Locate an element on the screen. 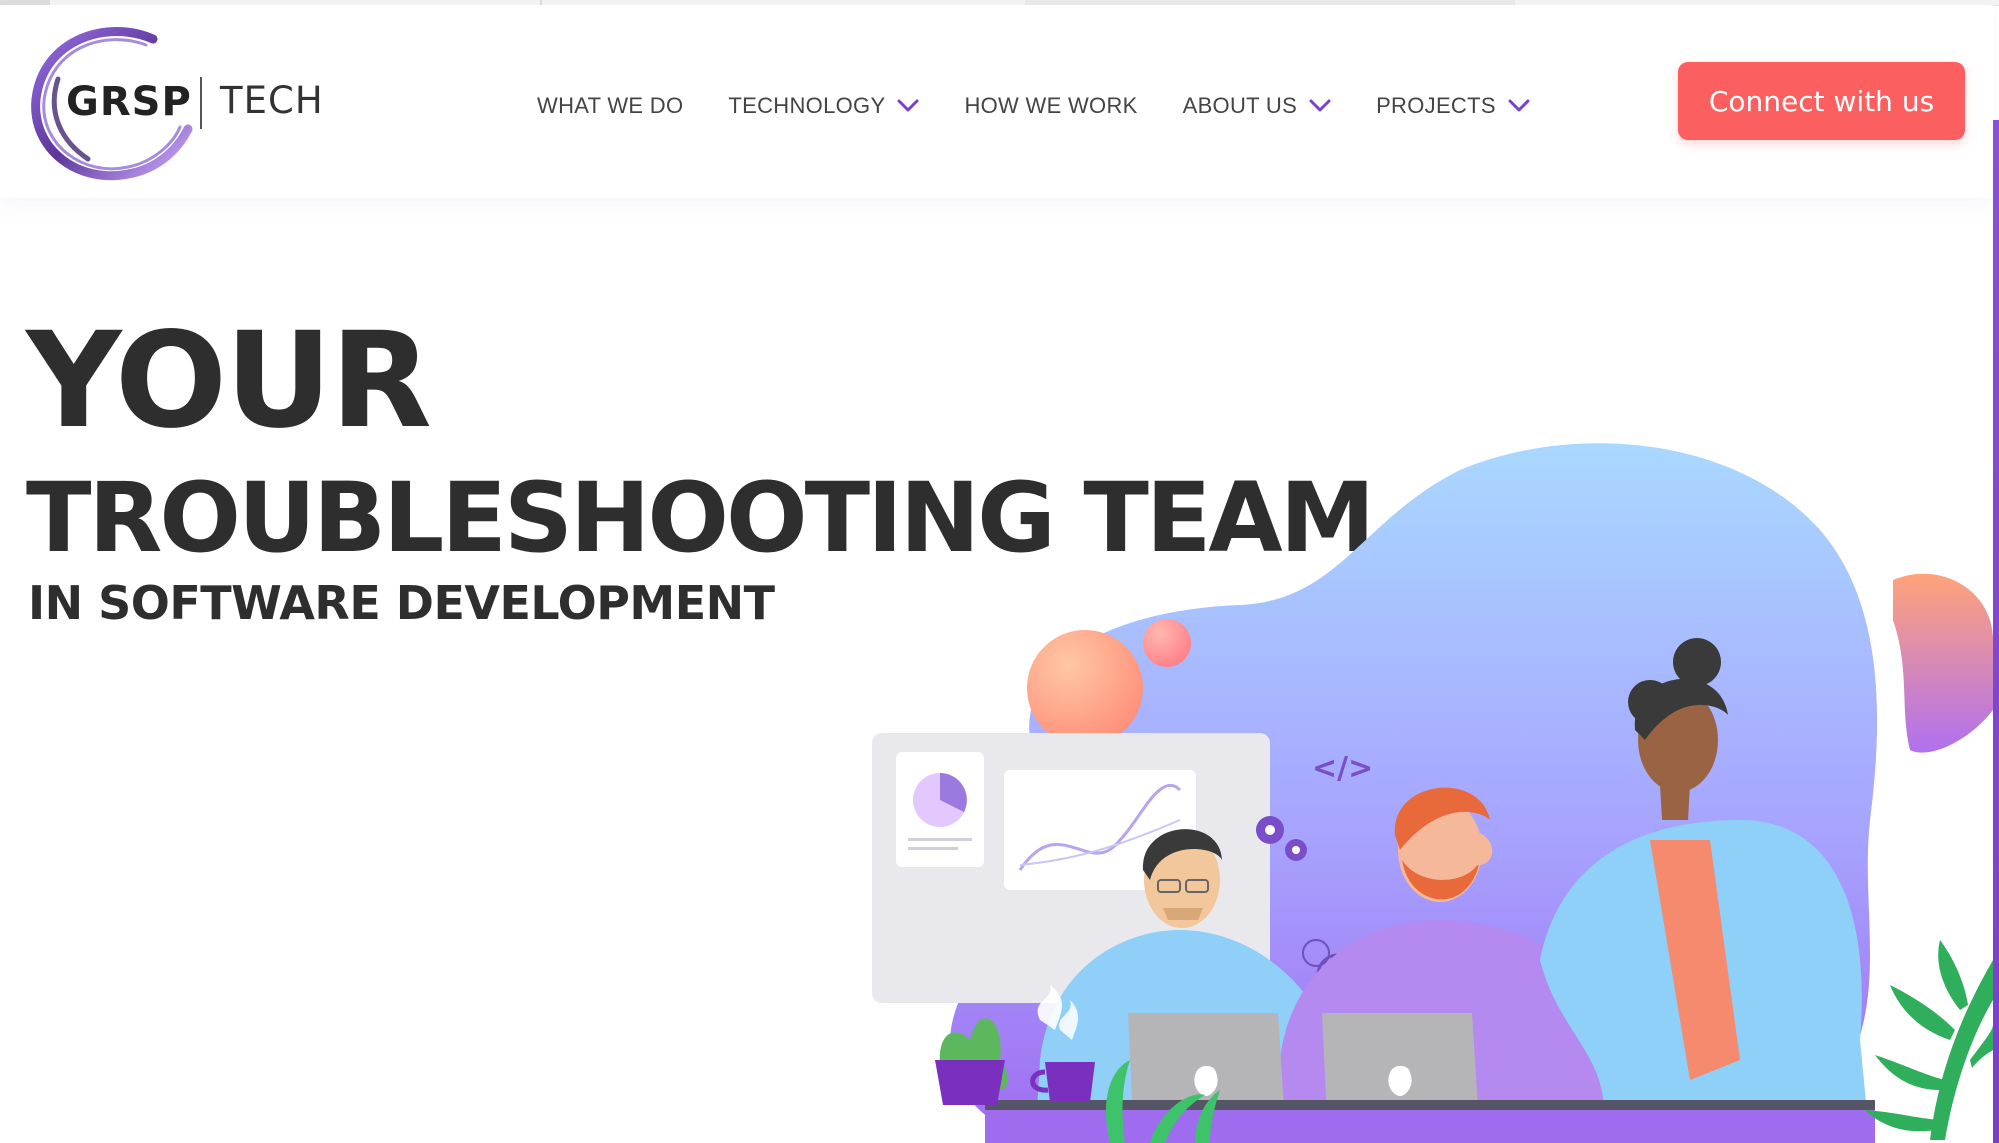  brand-name: GRSP is located at coordinates (129, 102).